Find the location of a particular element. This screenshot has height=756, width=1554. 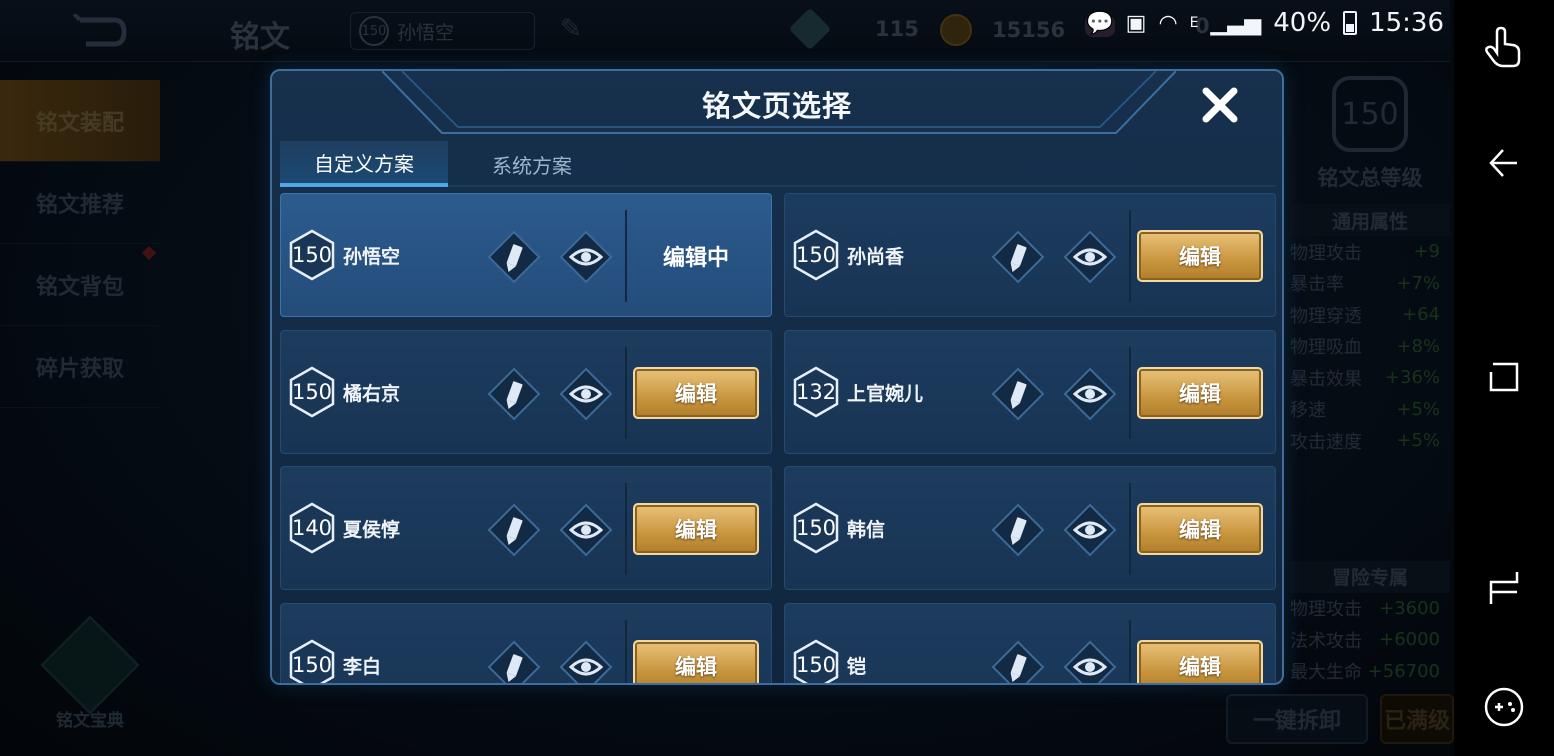

battery-icon is located at coordinates (1350, 23).